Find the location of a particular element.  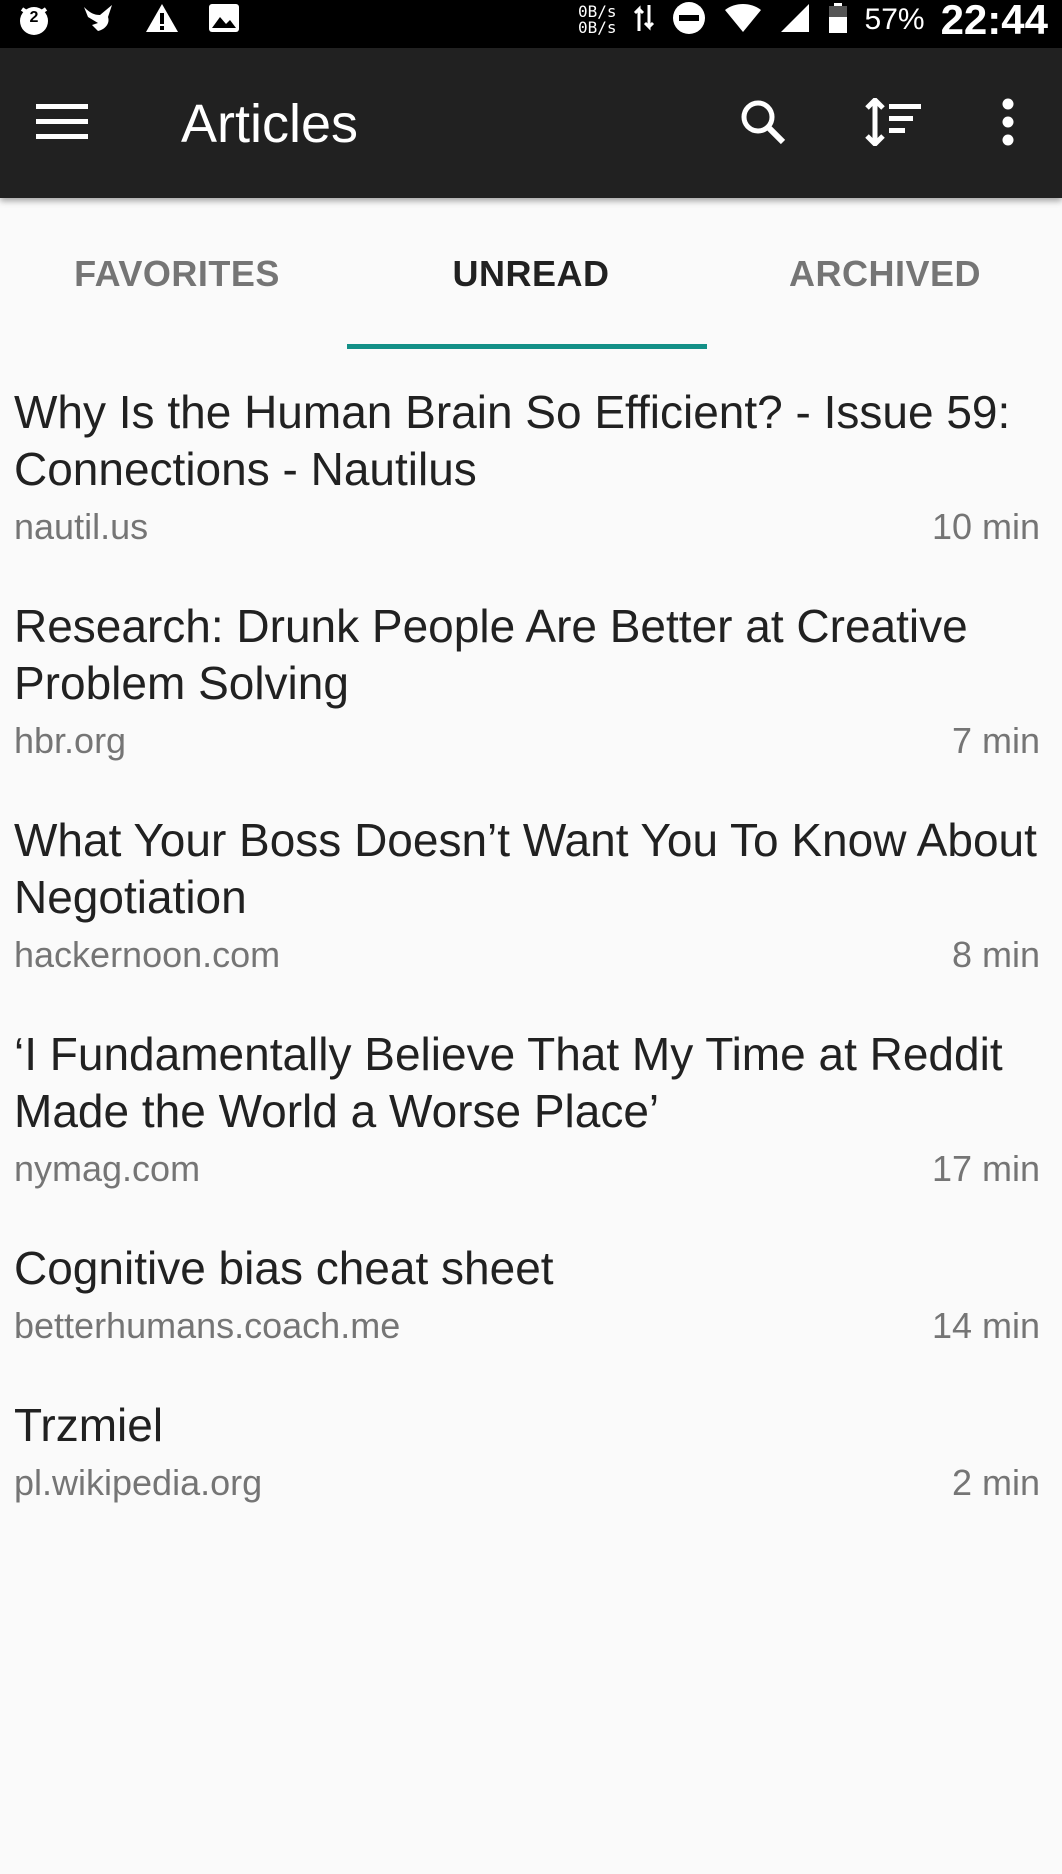

article-meta: nymag.com 17 min is located at coordinates (527, 1169).